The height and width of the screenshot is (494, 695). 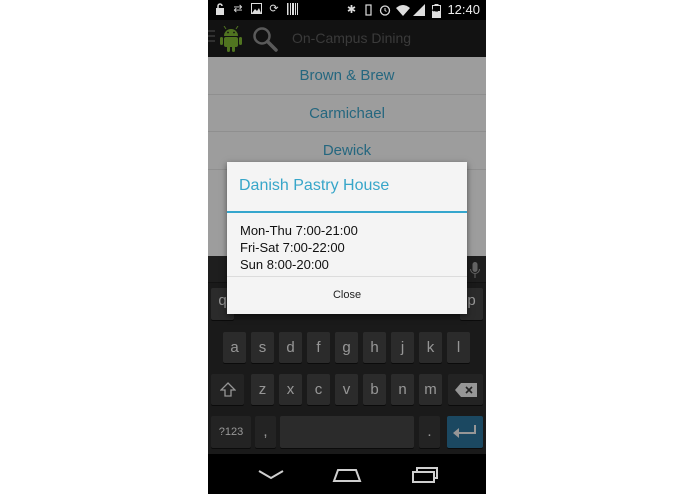 I want to click on lock-icon, so click(x=220, y=9).